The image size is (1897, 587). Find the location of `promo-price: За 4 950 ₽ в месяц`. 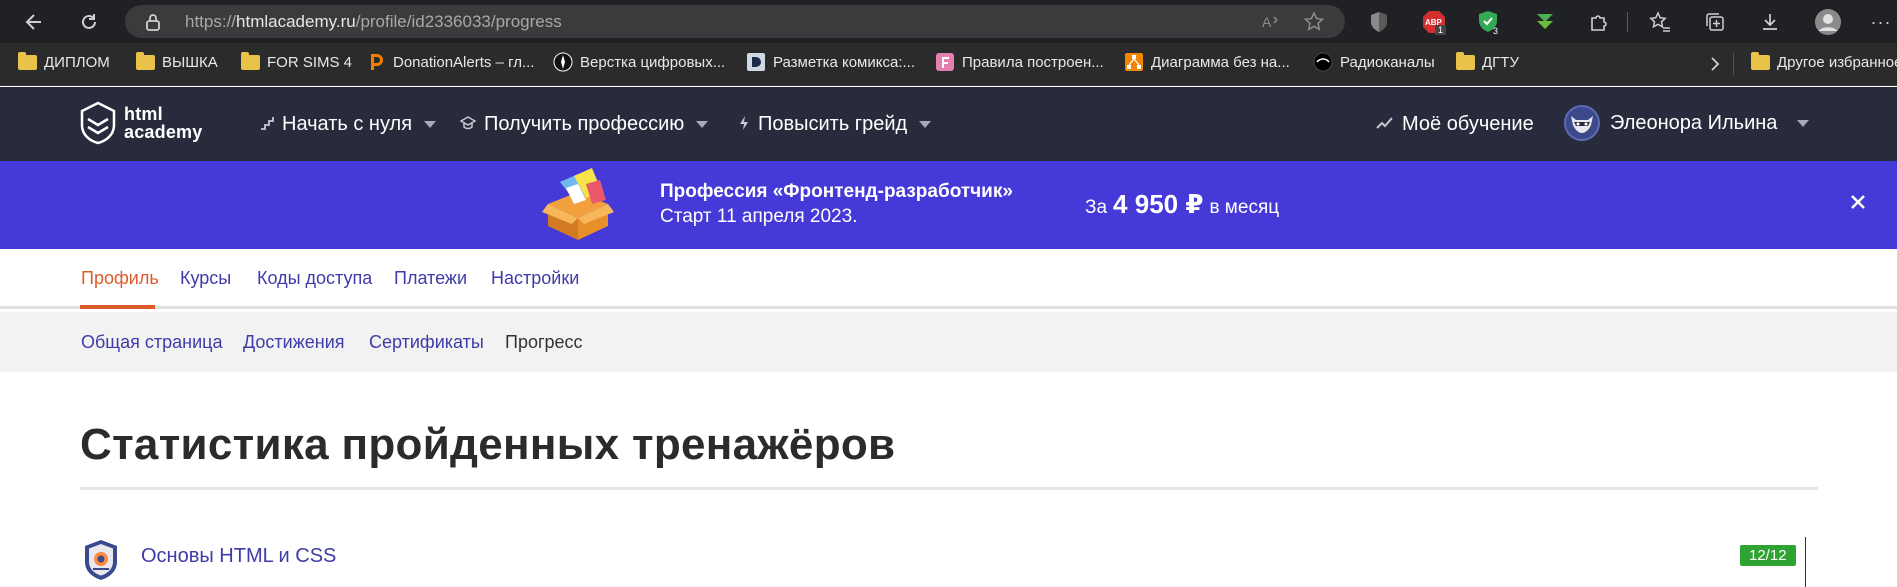

promo-price: За 4 950 ₽ в месяц is located at coordinates (1182, 204).